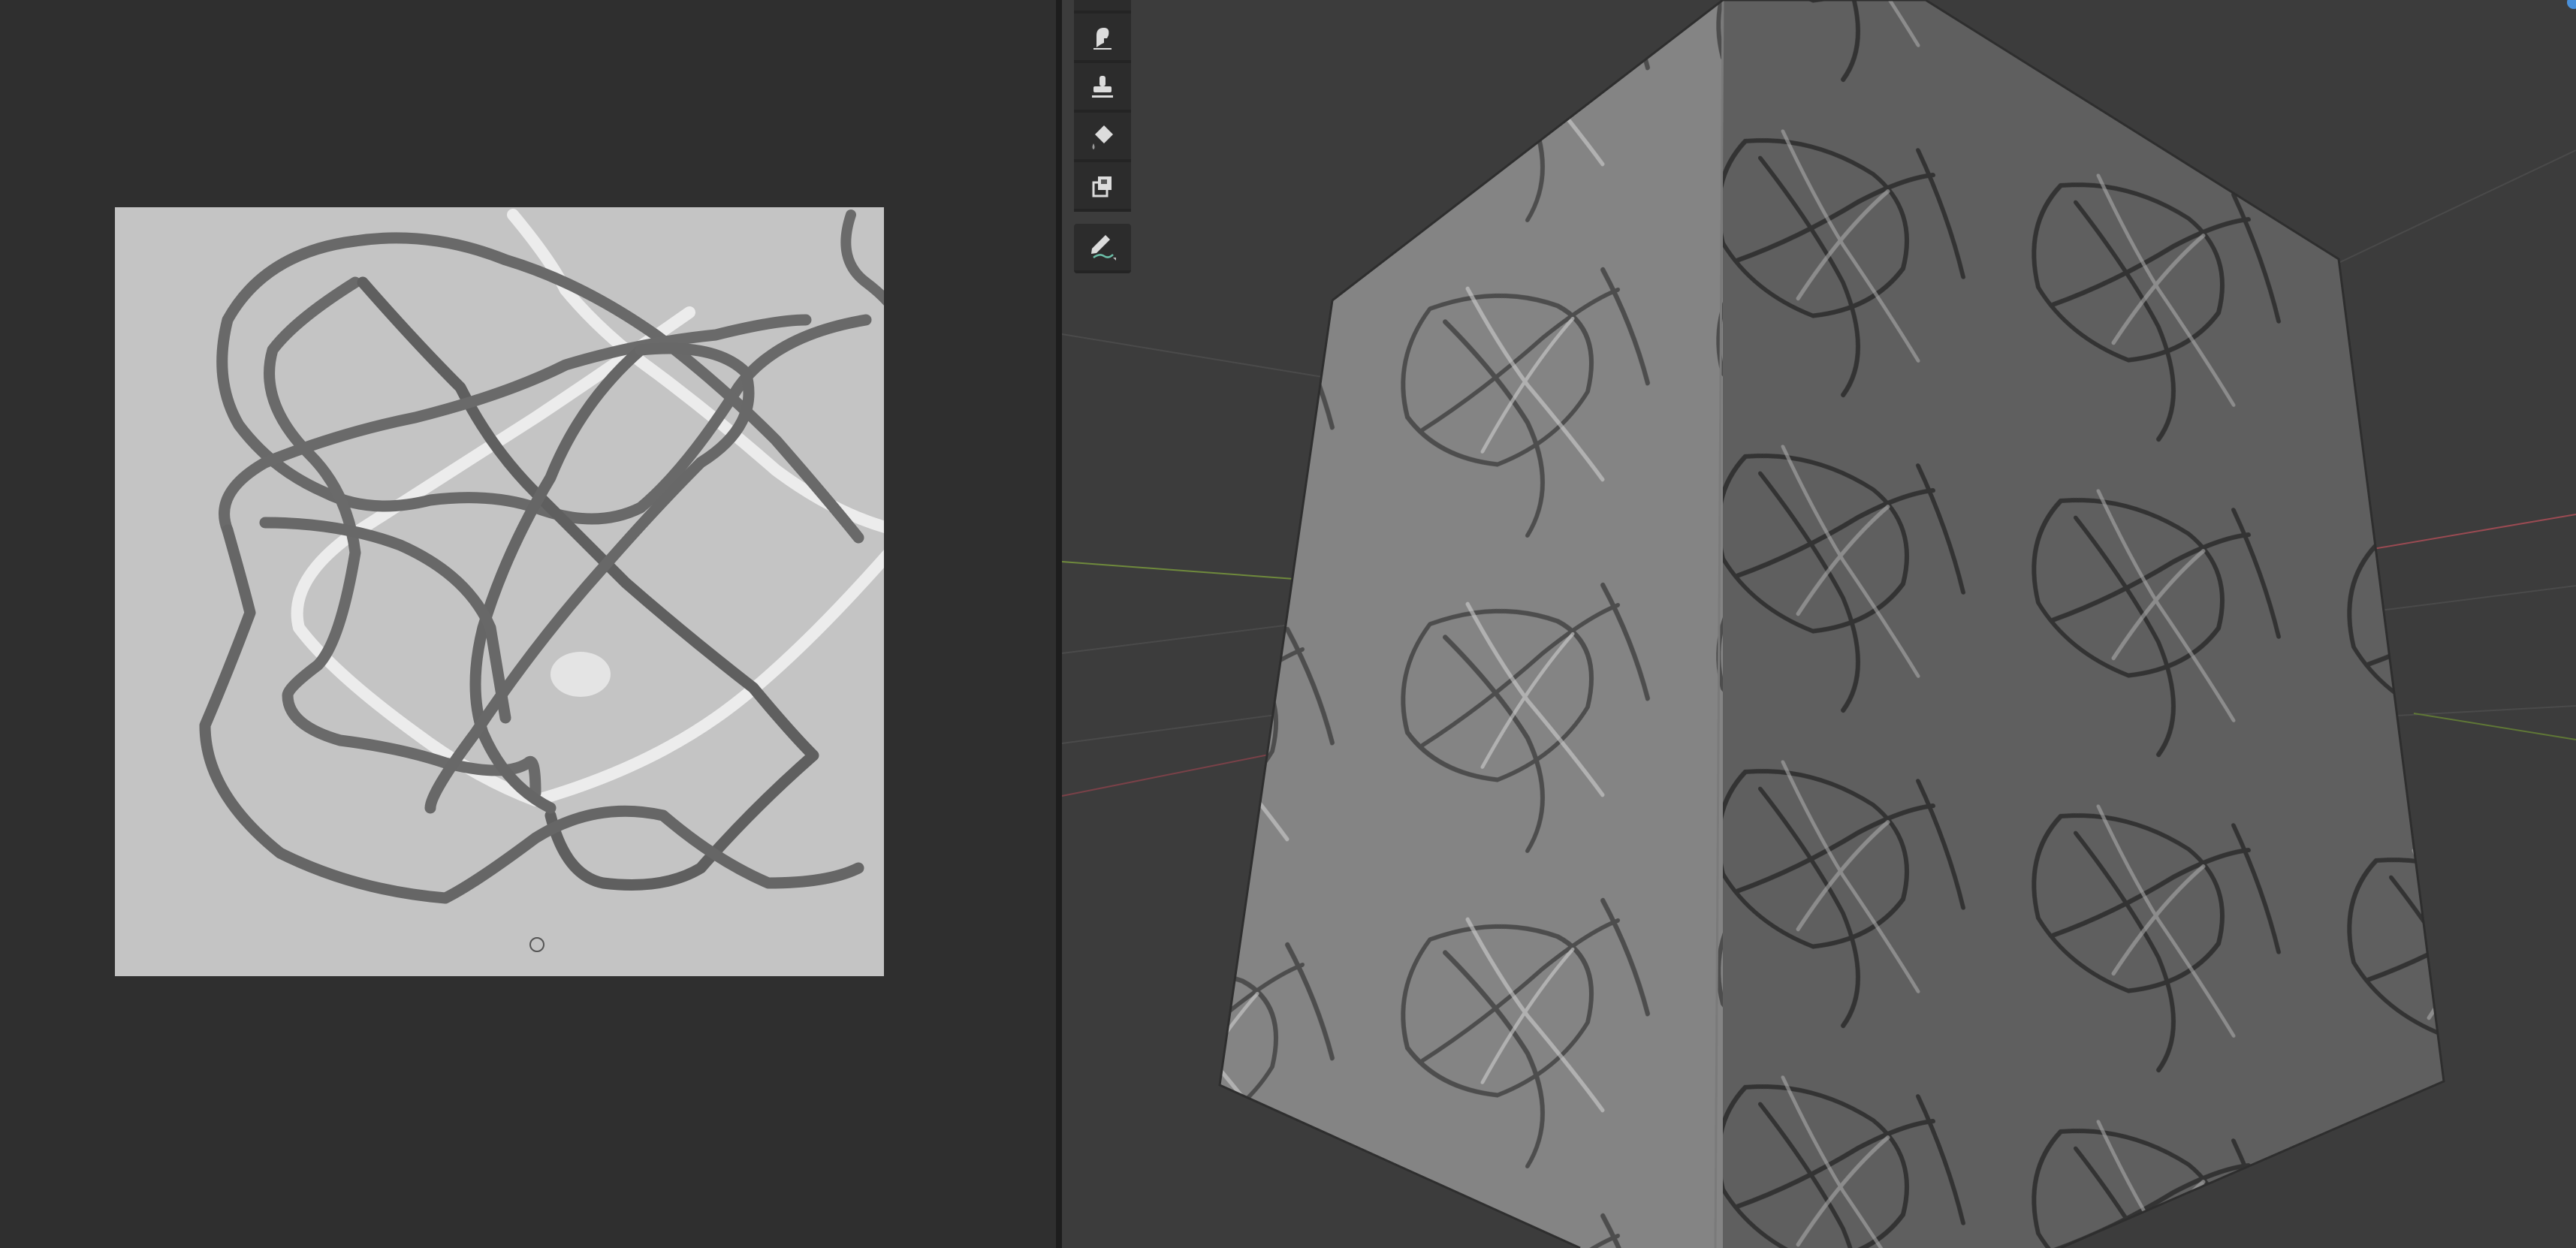 The height and width of the screenshot is (1248, 2576). I want to click on tool-mask, so click(1103, 187).